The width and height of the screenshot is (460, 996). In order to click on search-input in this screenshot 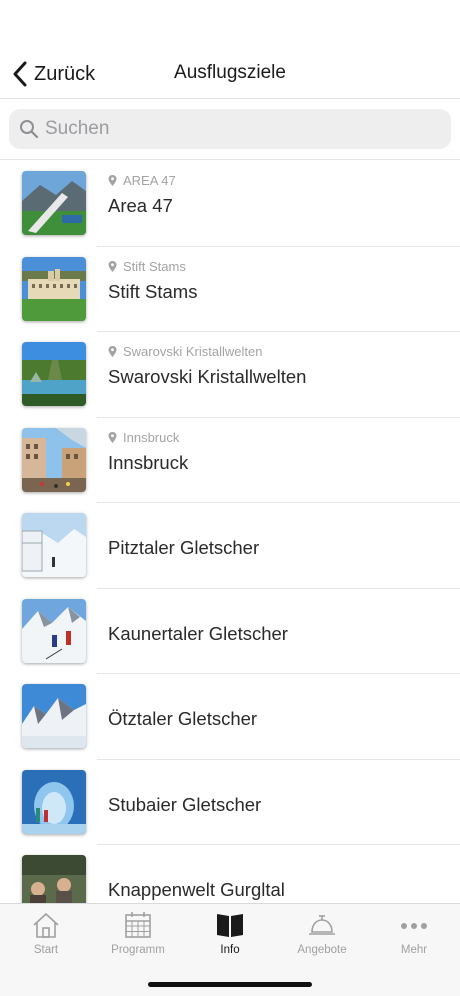, I will do `click(235, 129)`.